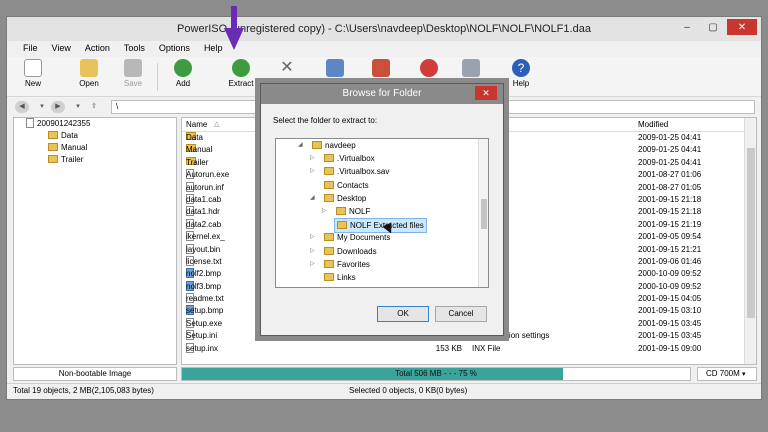 The height and width of the screenshot is (432, 768). I want to click on dialog-item-label: Desktop, so click(345, 198).